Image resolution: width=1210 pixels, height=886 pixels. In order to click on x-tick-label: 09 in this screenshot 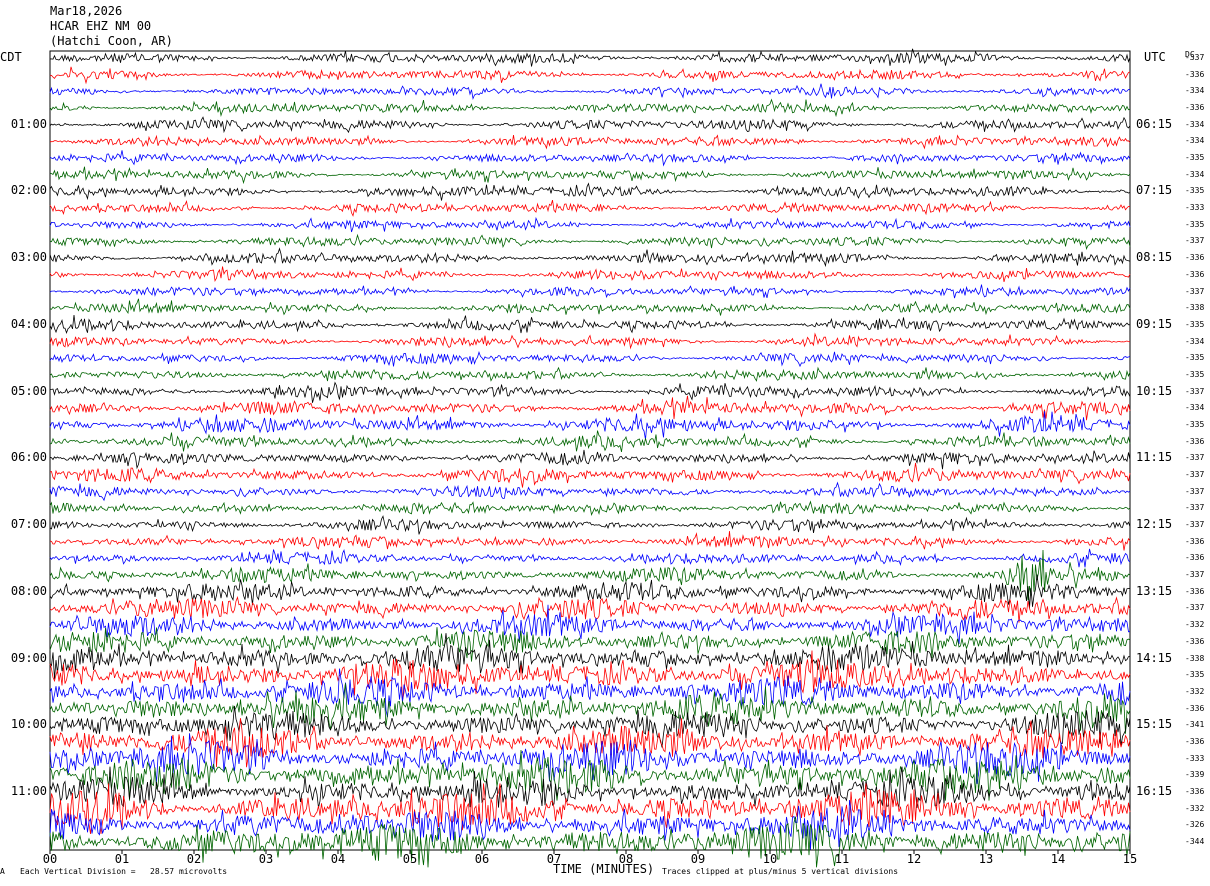, I will do `click(698, 859)`.